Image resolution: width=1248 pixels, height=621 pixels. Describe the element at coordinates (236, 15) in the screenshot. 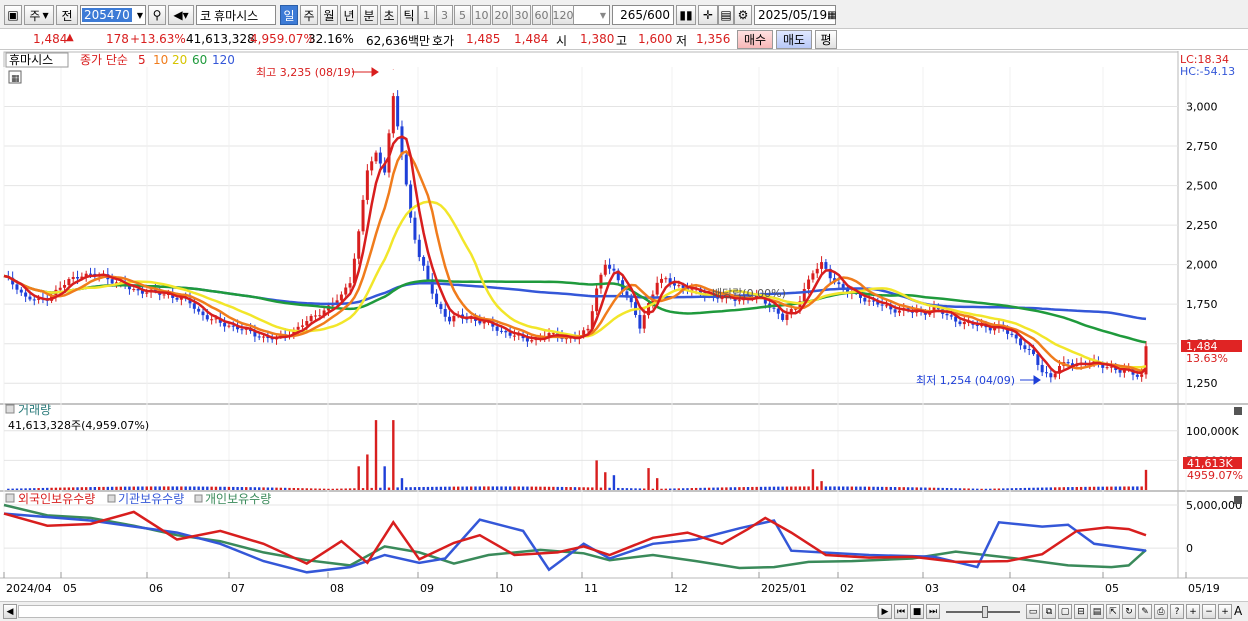

I see `stock-name-field: 코 휴마시스` at that location.